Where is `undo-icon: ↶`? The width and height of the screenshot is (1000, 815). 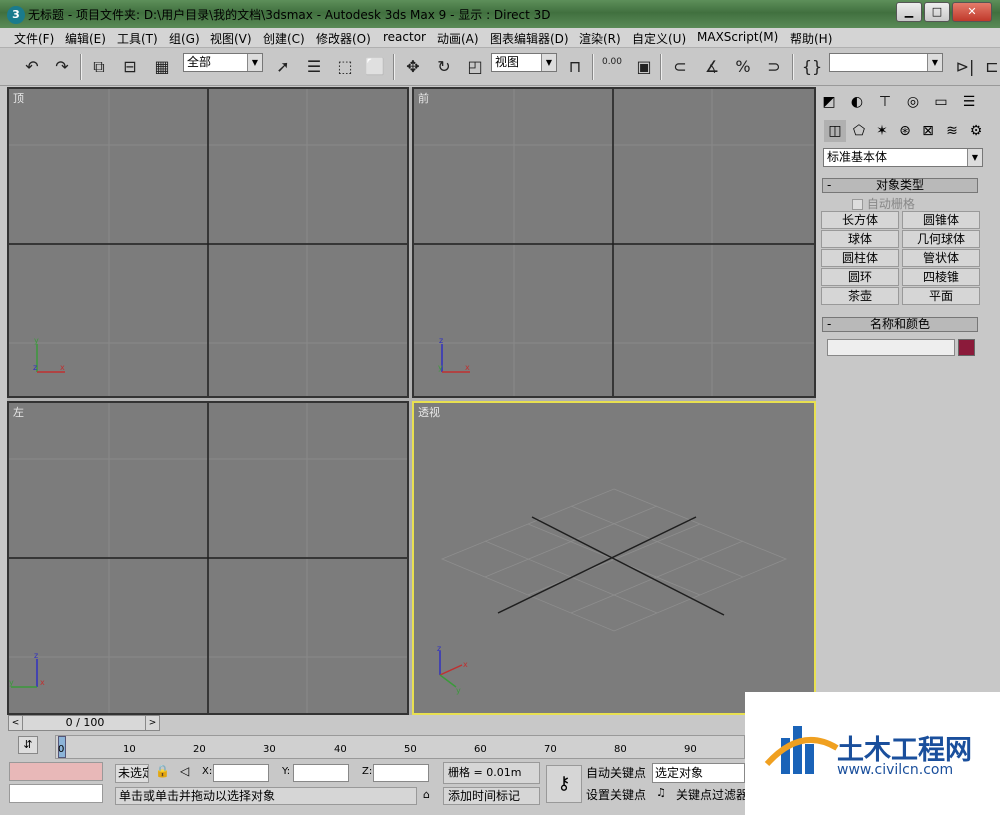
undo-icon: ↶ is located at coordinates (32, 67).